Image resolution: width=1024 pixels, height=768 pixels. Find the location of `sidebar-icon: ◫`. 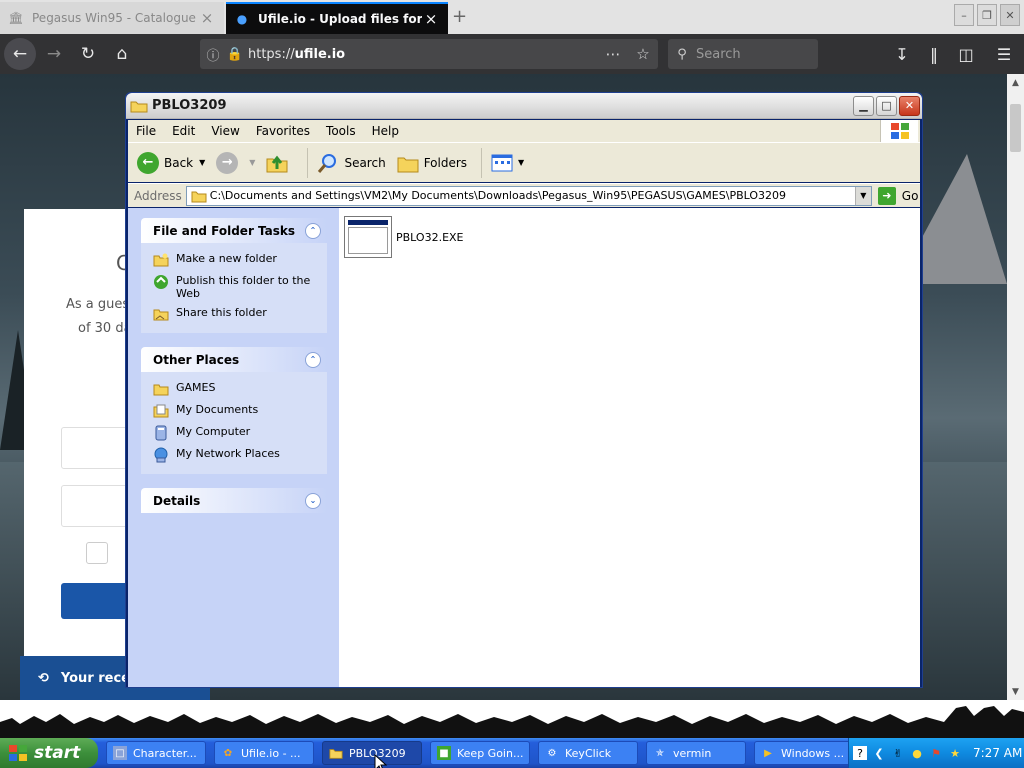

sidebar-icon: ◫ is located at coordinates (966, 54).